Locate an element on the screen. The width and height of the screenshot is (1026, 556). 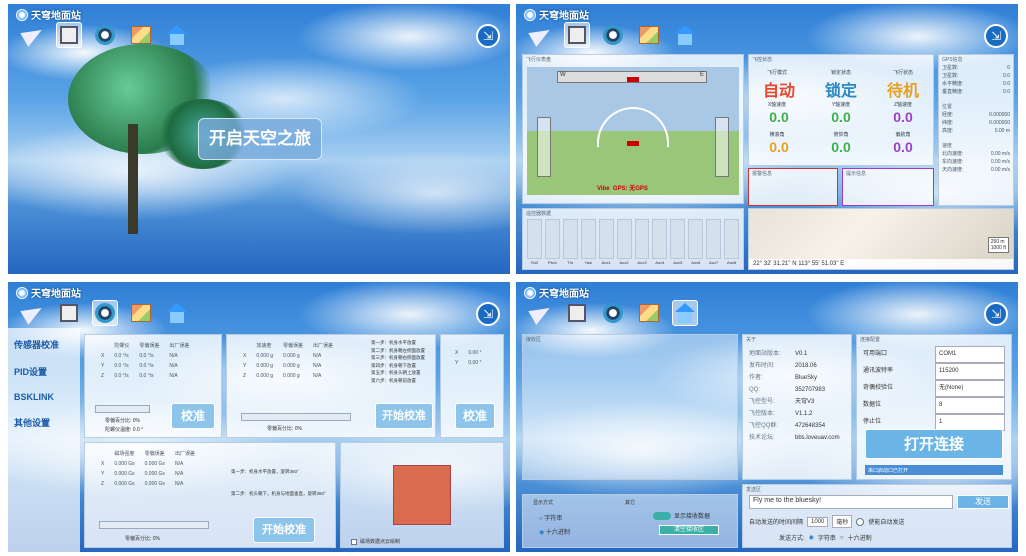
gps-k1: 卫星数: is located at coordinates (950, 76).